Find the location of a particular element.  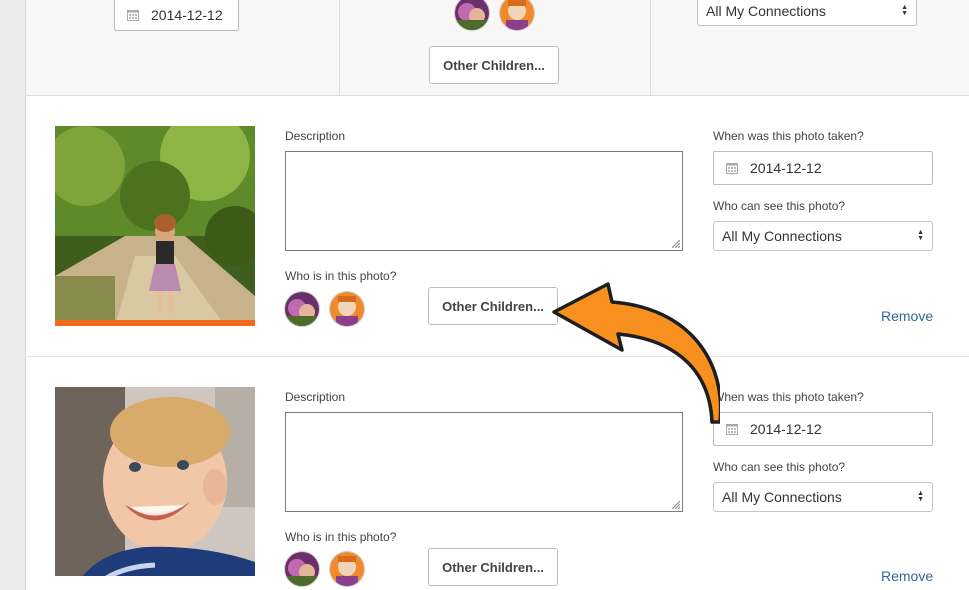

girl-on-forest-path-photo-icon is located at coordinates (155, 226).